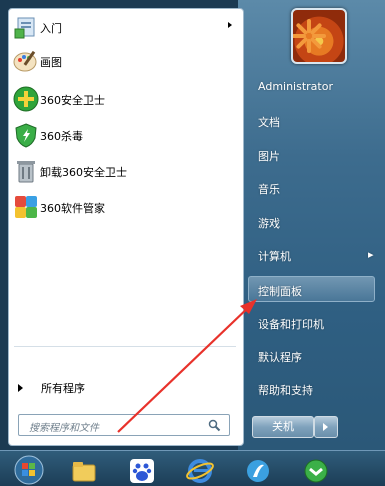 The width and height of the screenshot is (385, 486). I want to click on file-explorer-icon, so click(84, 471).